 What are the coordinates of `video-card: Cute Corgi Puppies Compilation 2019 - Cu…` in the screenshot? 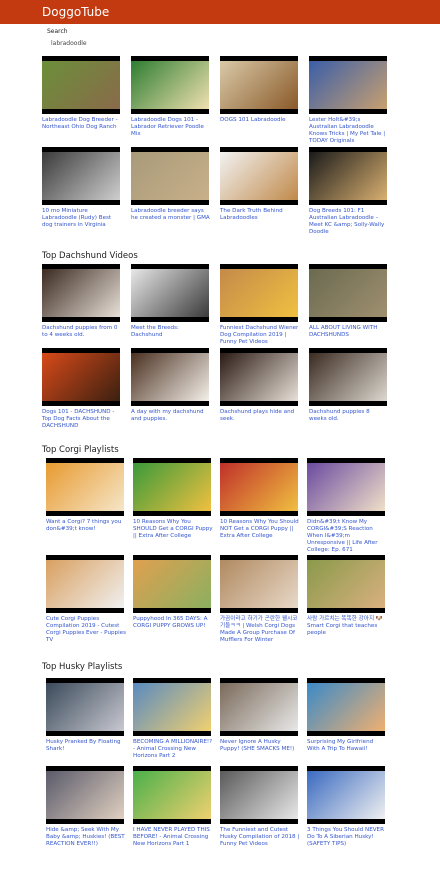 It's located at (86, 599).